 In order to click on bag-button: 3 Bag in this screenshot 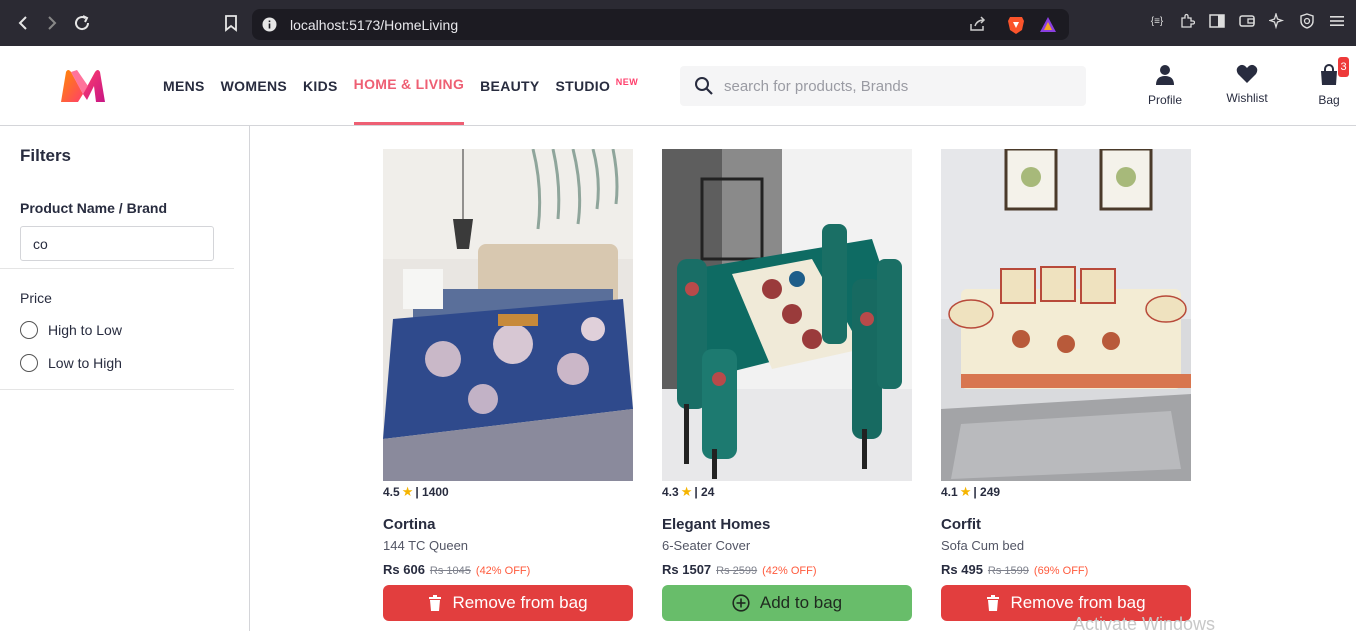, I will do `click(1322, 82)`.